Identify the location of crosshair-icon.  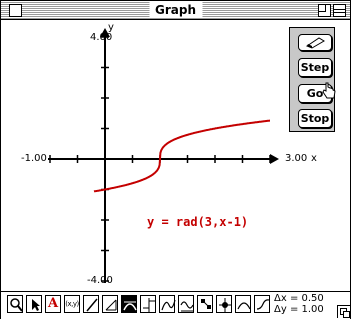
(225, 305).